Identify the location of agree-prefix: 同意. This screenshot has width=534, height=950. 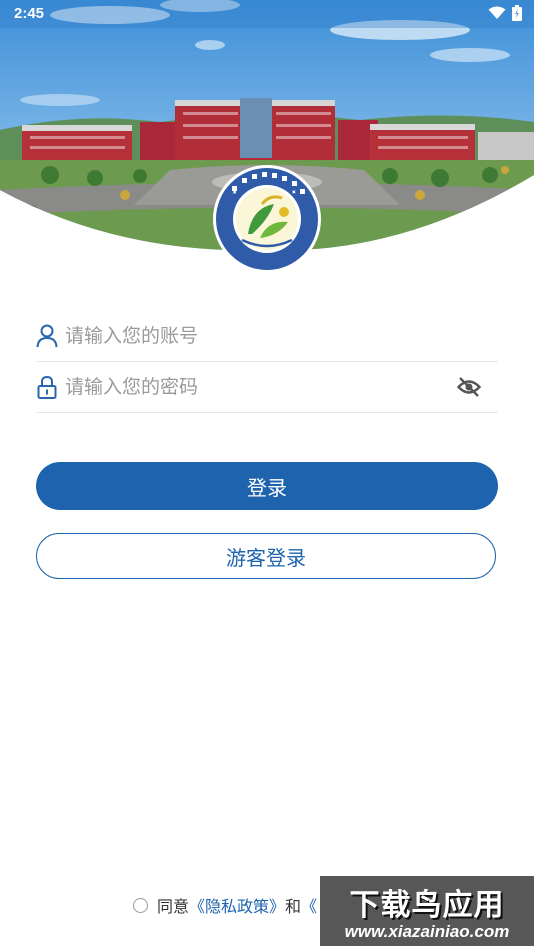
(173, 906).